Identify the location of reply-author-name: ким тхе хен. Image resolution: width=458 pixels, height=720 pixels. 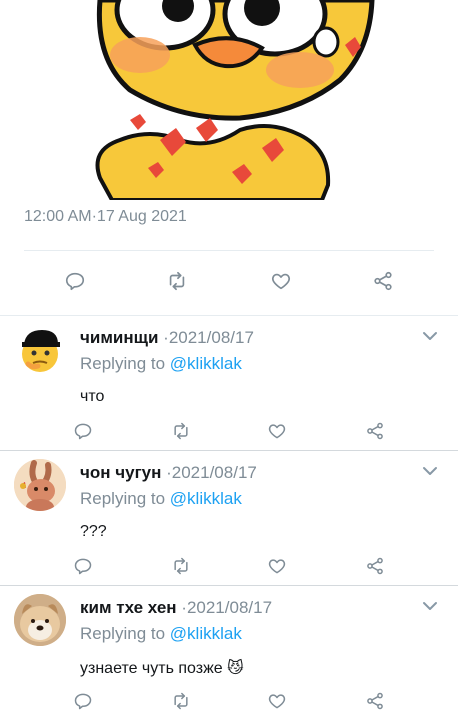
(128, 607).